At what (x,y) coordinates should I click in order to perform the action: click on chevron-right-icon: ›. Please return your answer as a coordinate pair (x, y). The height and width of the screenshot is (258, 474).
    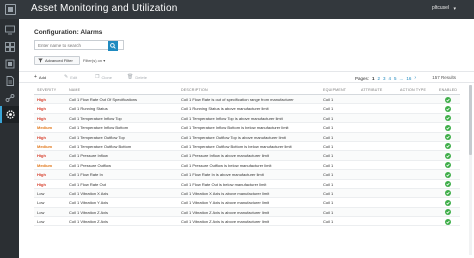
    Looking at the image, I should click on (415, 78).